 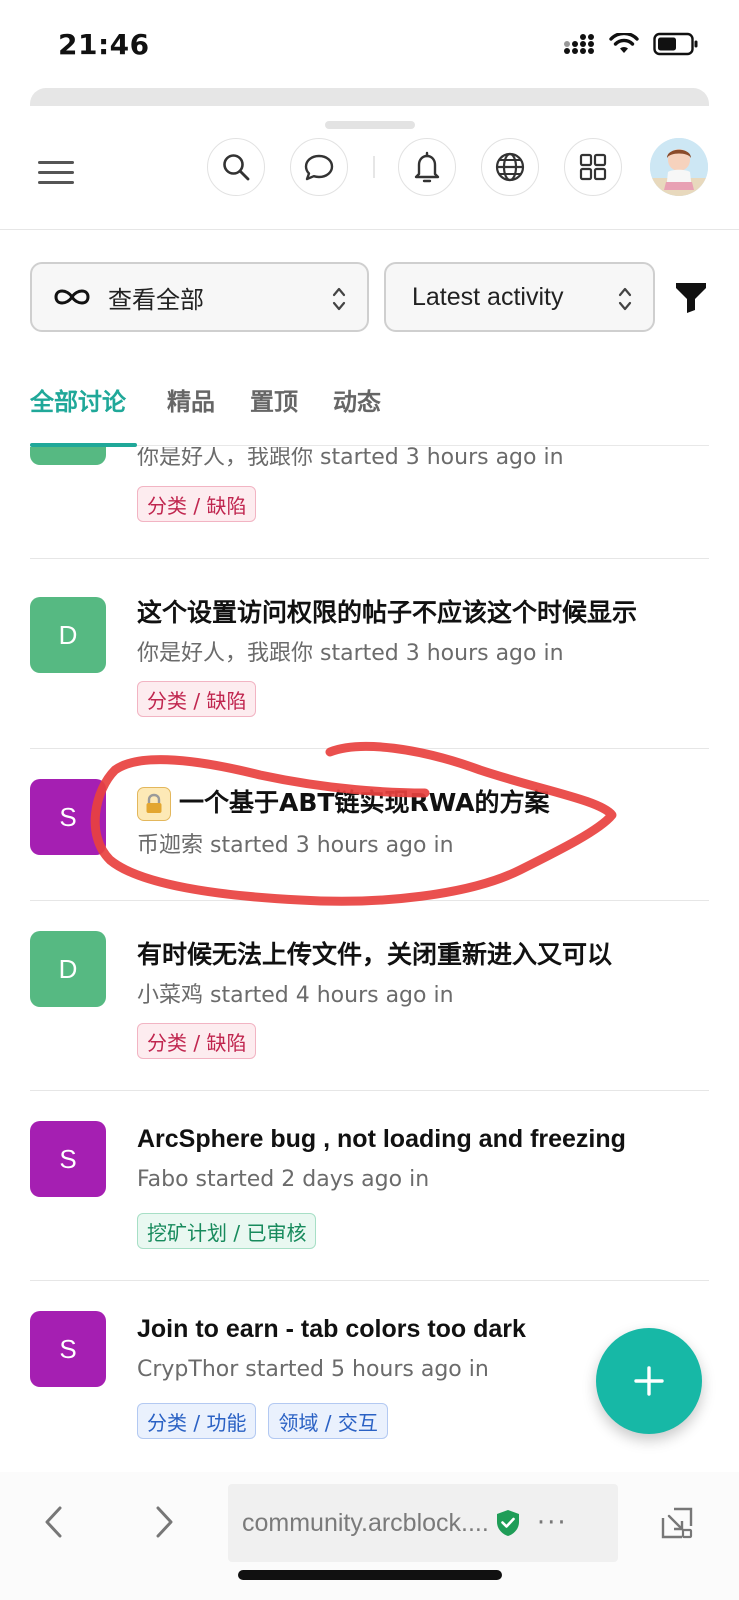 What do you see at coordinates (283, 1179) in the screenshot?
I see `discussion-meta: Fabo started 2 days ago in` at bounding box center [283, 1179].